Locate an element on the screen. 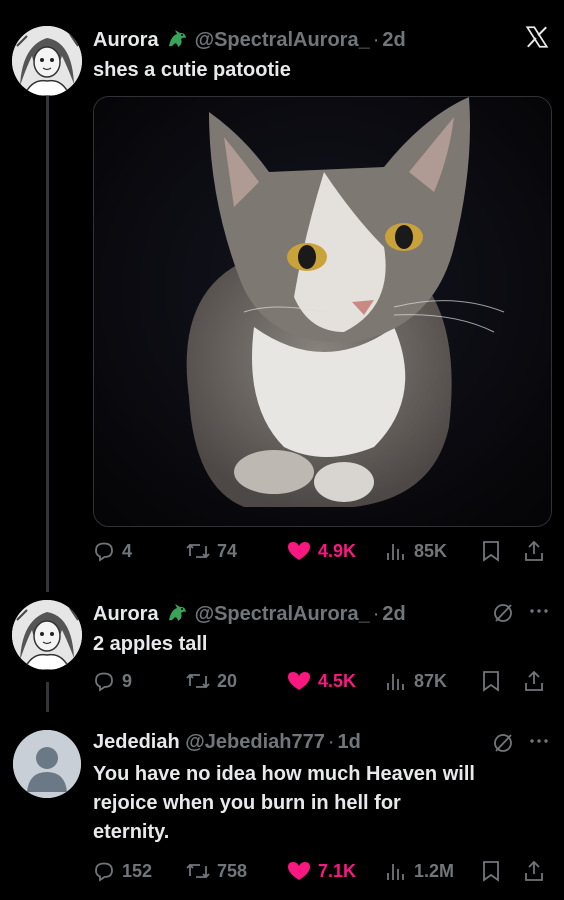 The width and height of the screenshot is (564, 900). retweet-count: 74 is located at coordinates (227, 550).